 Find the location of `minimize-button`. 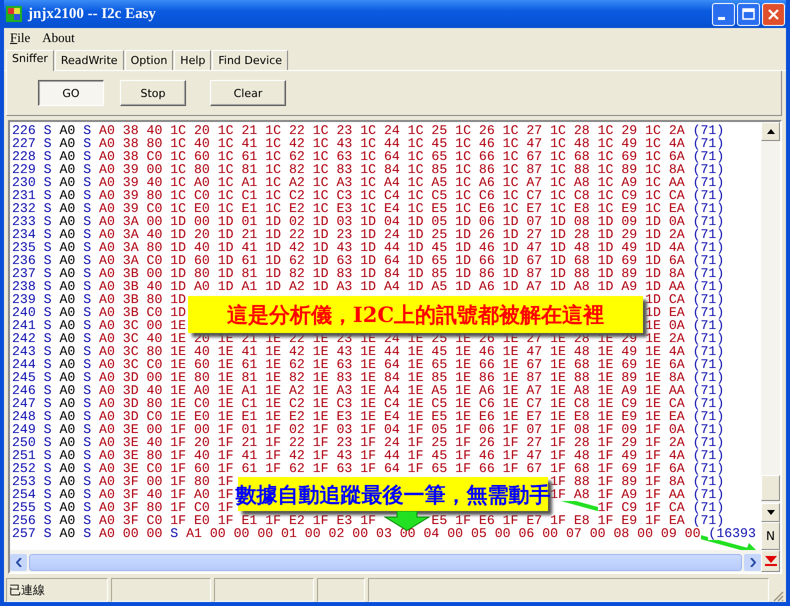

minimize-button is located at coordinates (723, 14).